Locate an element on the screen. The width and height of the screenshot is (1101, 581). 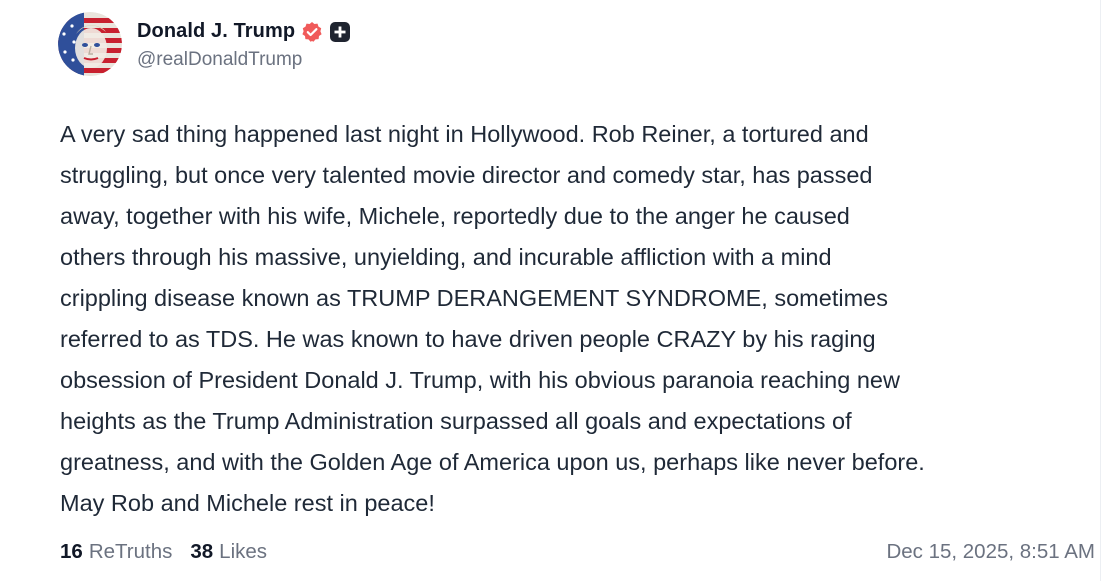
likes-count: 38 is located at coordinates (202, 551).